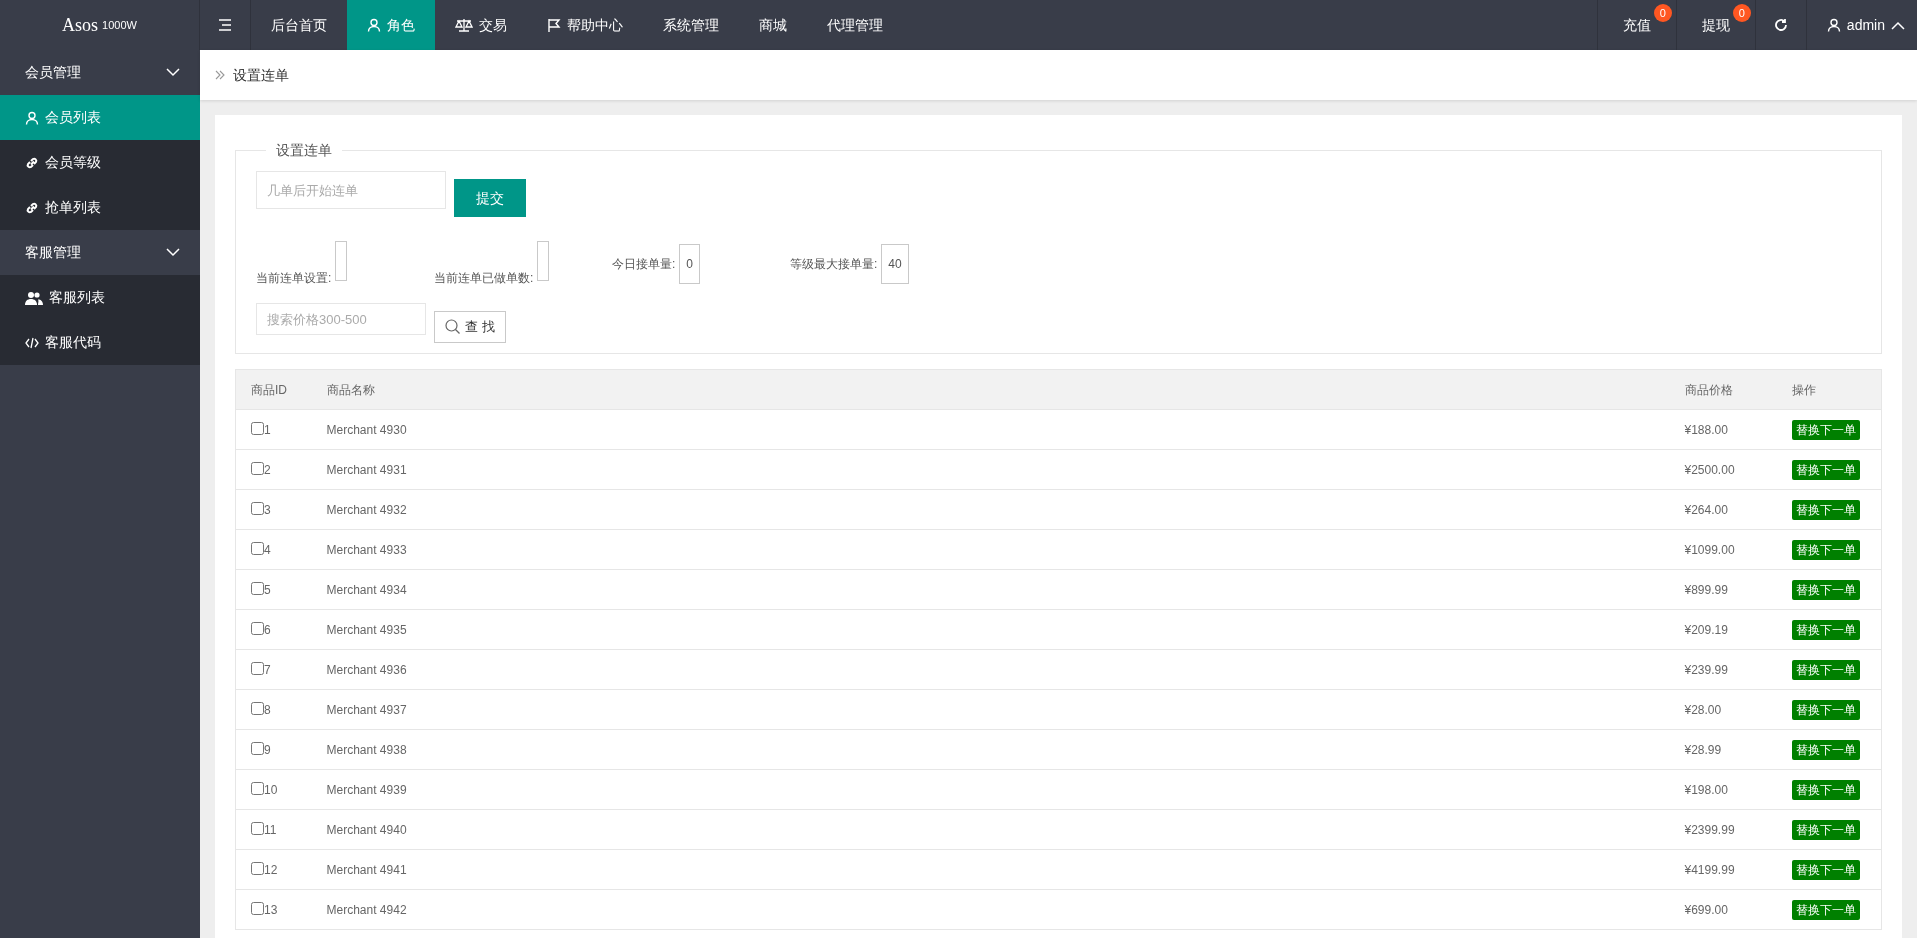 Image resolution: width=1917 pixels, height=938 pixels. I want to click on table-cell: Merchant 4937, so click(990, 709).